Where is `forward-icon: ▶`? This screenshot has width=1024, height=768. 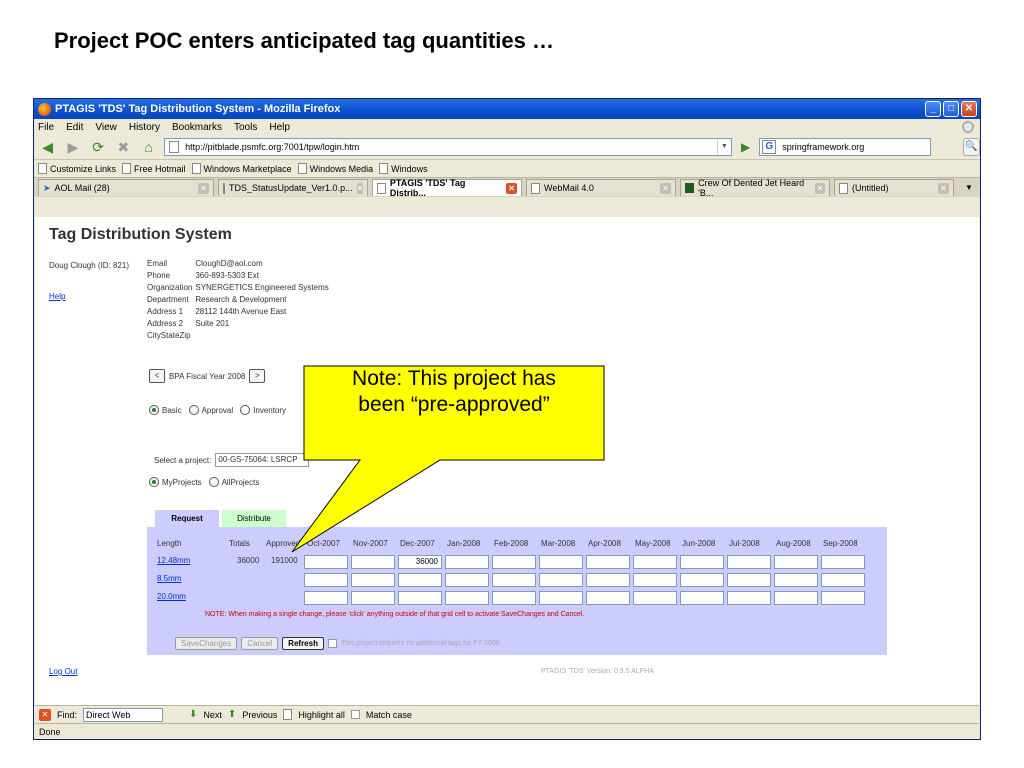
forward-icon: ▶ is located at coordinates (72, 147).